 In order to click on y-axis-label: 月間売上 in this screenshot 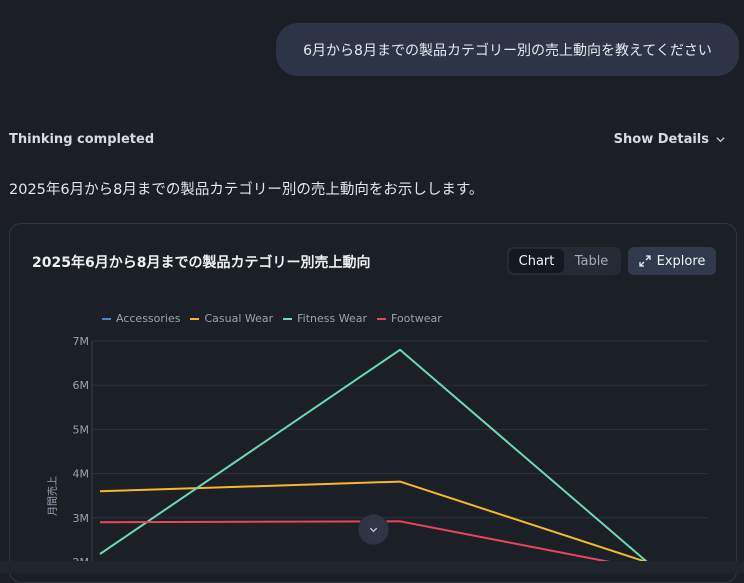, I will do `click(52, 496)`.